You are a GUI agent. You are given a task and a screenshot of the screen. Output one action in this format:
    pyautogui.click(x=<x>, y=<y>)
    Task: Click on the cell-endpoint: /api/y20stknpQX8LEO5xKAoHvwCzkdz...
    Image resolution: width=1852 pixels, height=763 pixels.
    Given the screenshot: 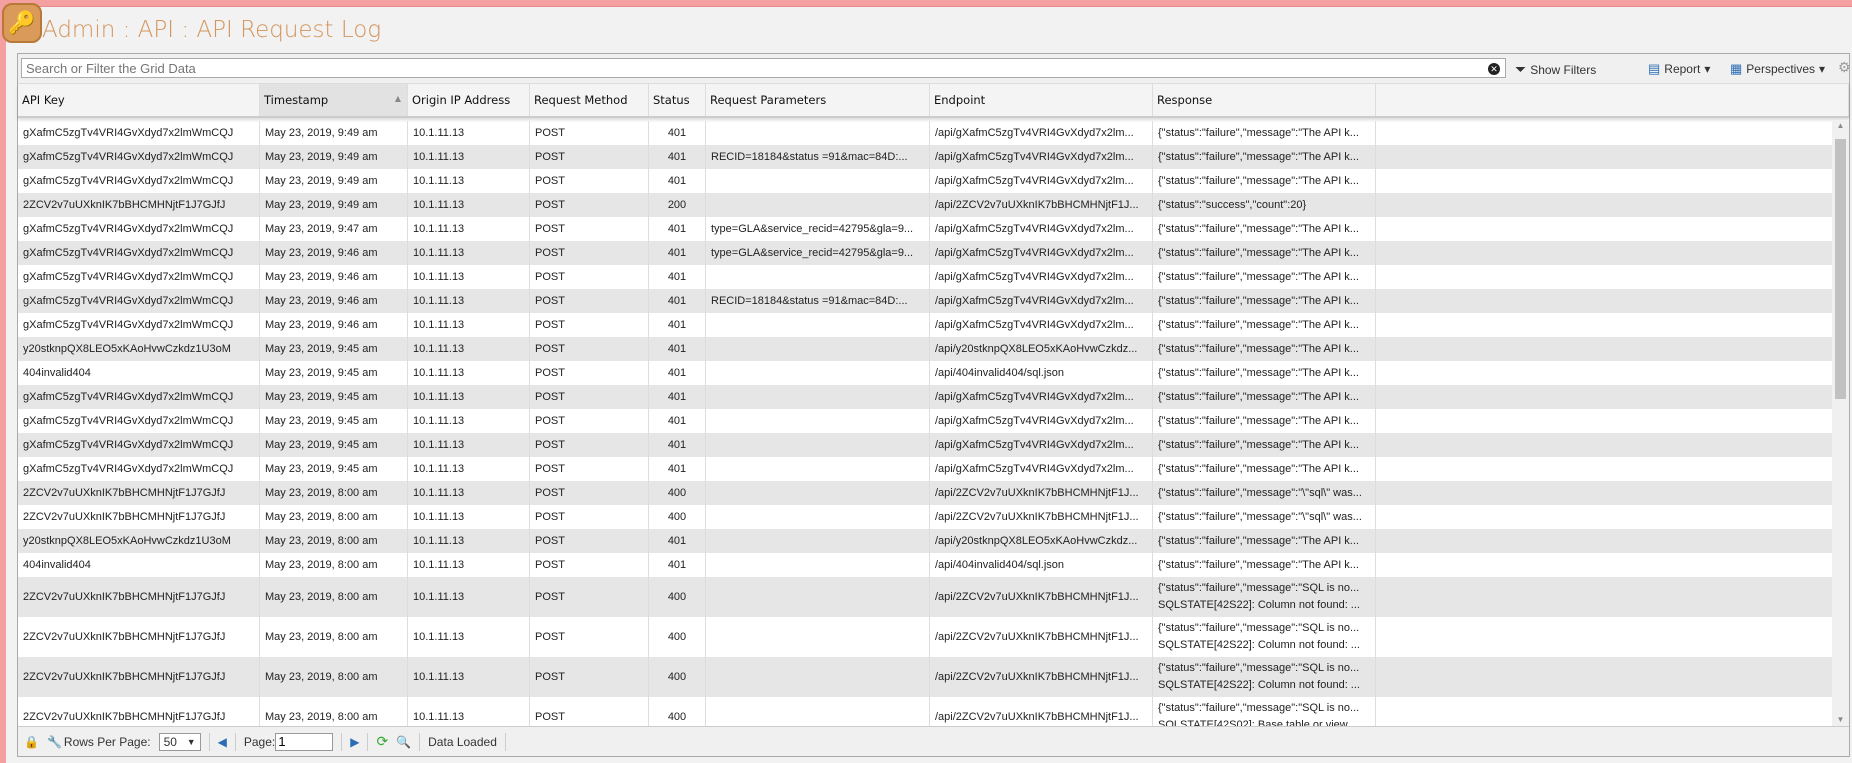 What is the action you would take?
    pyautogui.click(x=1041, y=349)
    